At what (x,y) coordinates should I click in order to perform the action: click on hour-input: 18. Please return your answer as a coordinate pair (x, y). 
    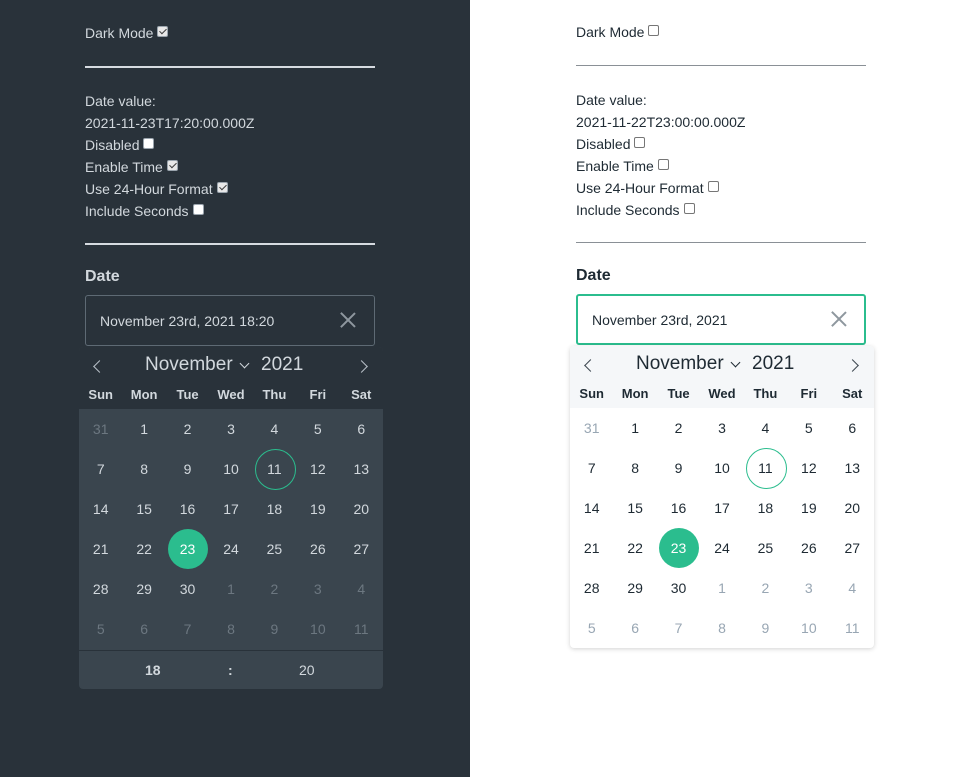
    Looking at the image, I should click on (153, 670).